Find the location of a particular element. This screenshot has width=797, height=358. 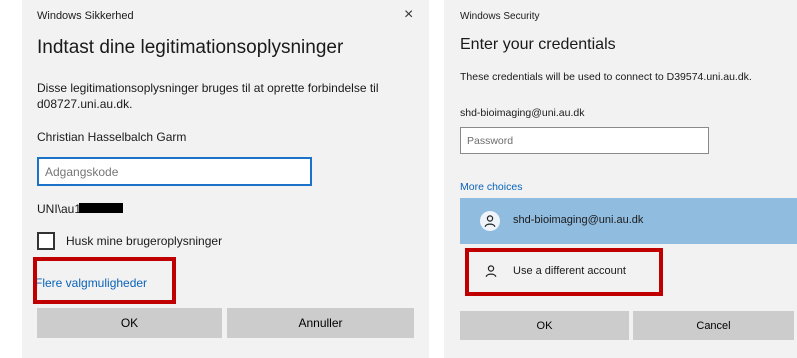

dialog-app-title: Windows Sikkerhed is located at coordinates (85, 16).